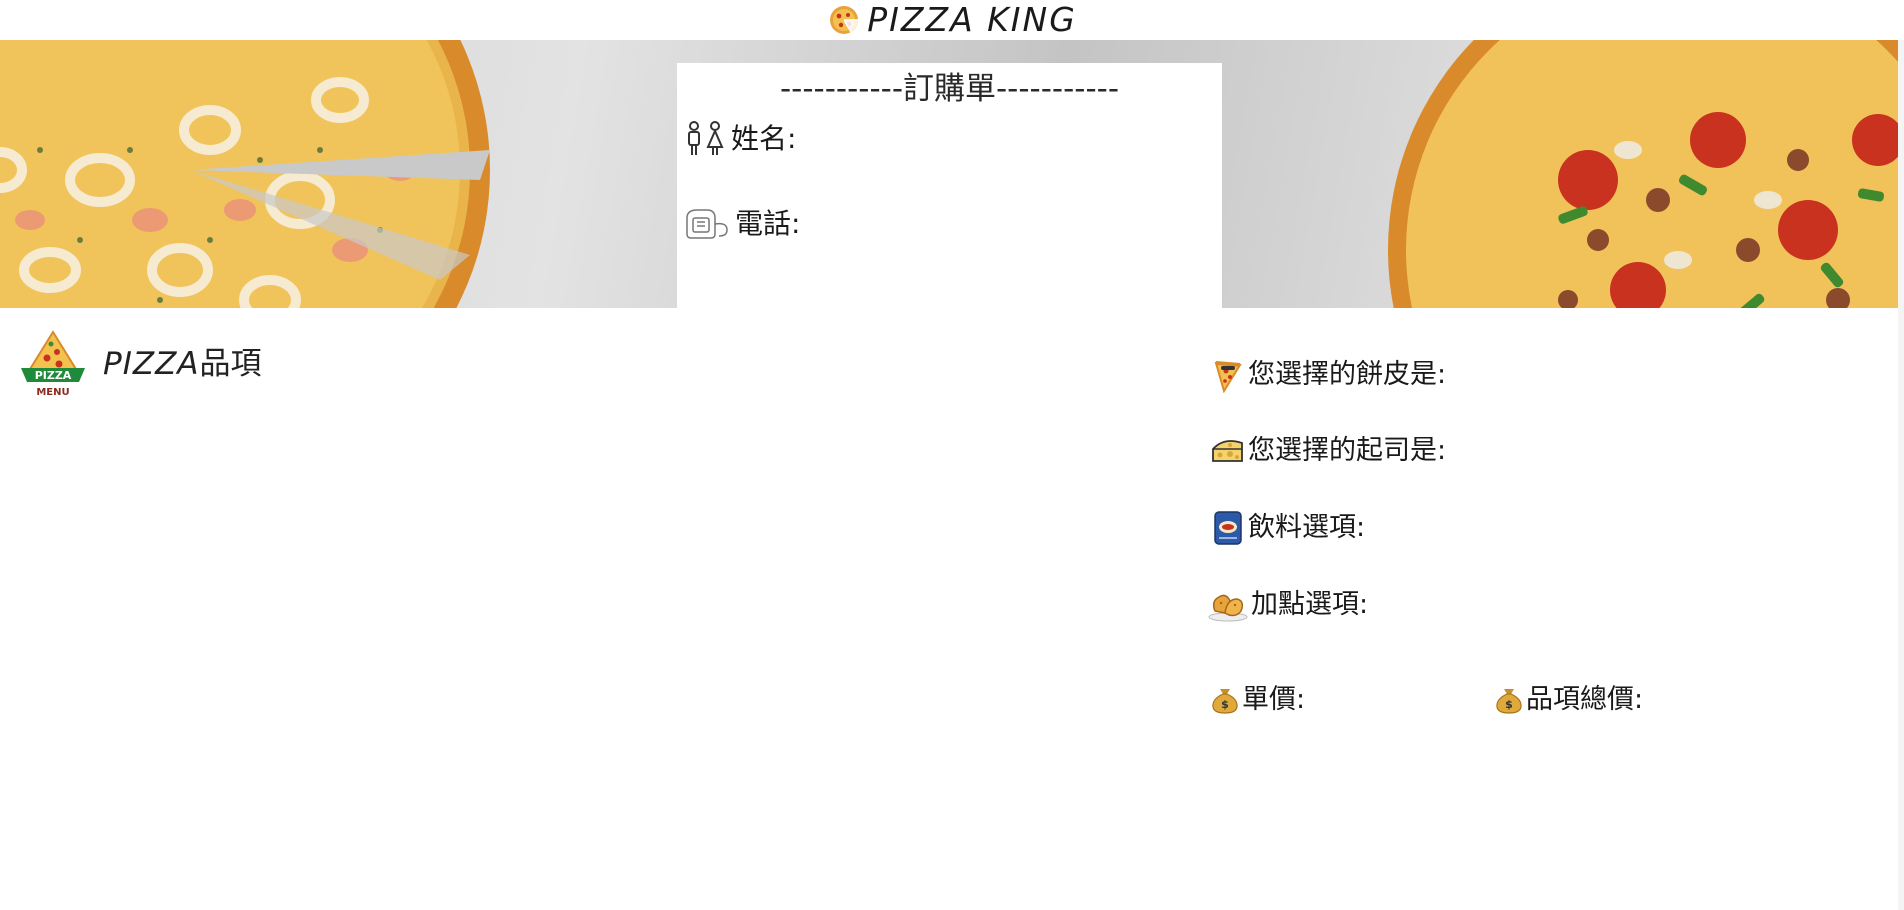  Describe the element at coordinates (980, 139) in the screenshot. I see `name-input` at that location.